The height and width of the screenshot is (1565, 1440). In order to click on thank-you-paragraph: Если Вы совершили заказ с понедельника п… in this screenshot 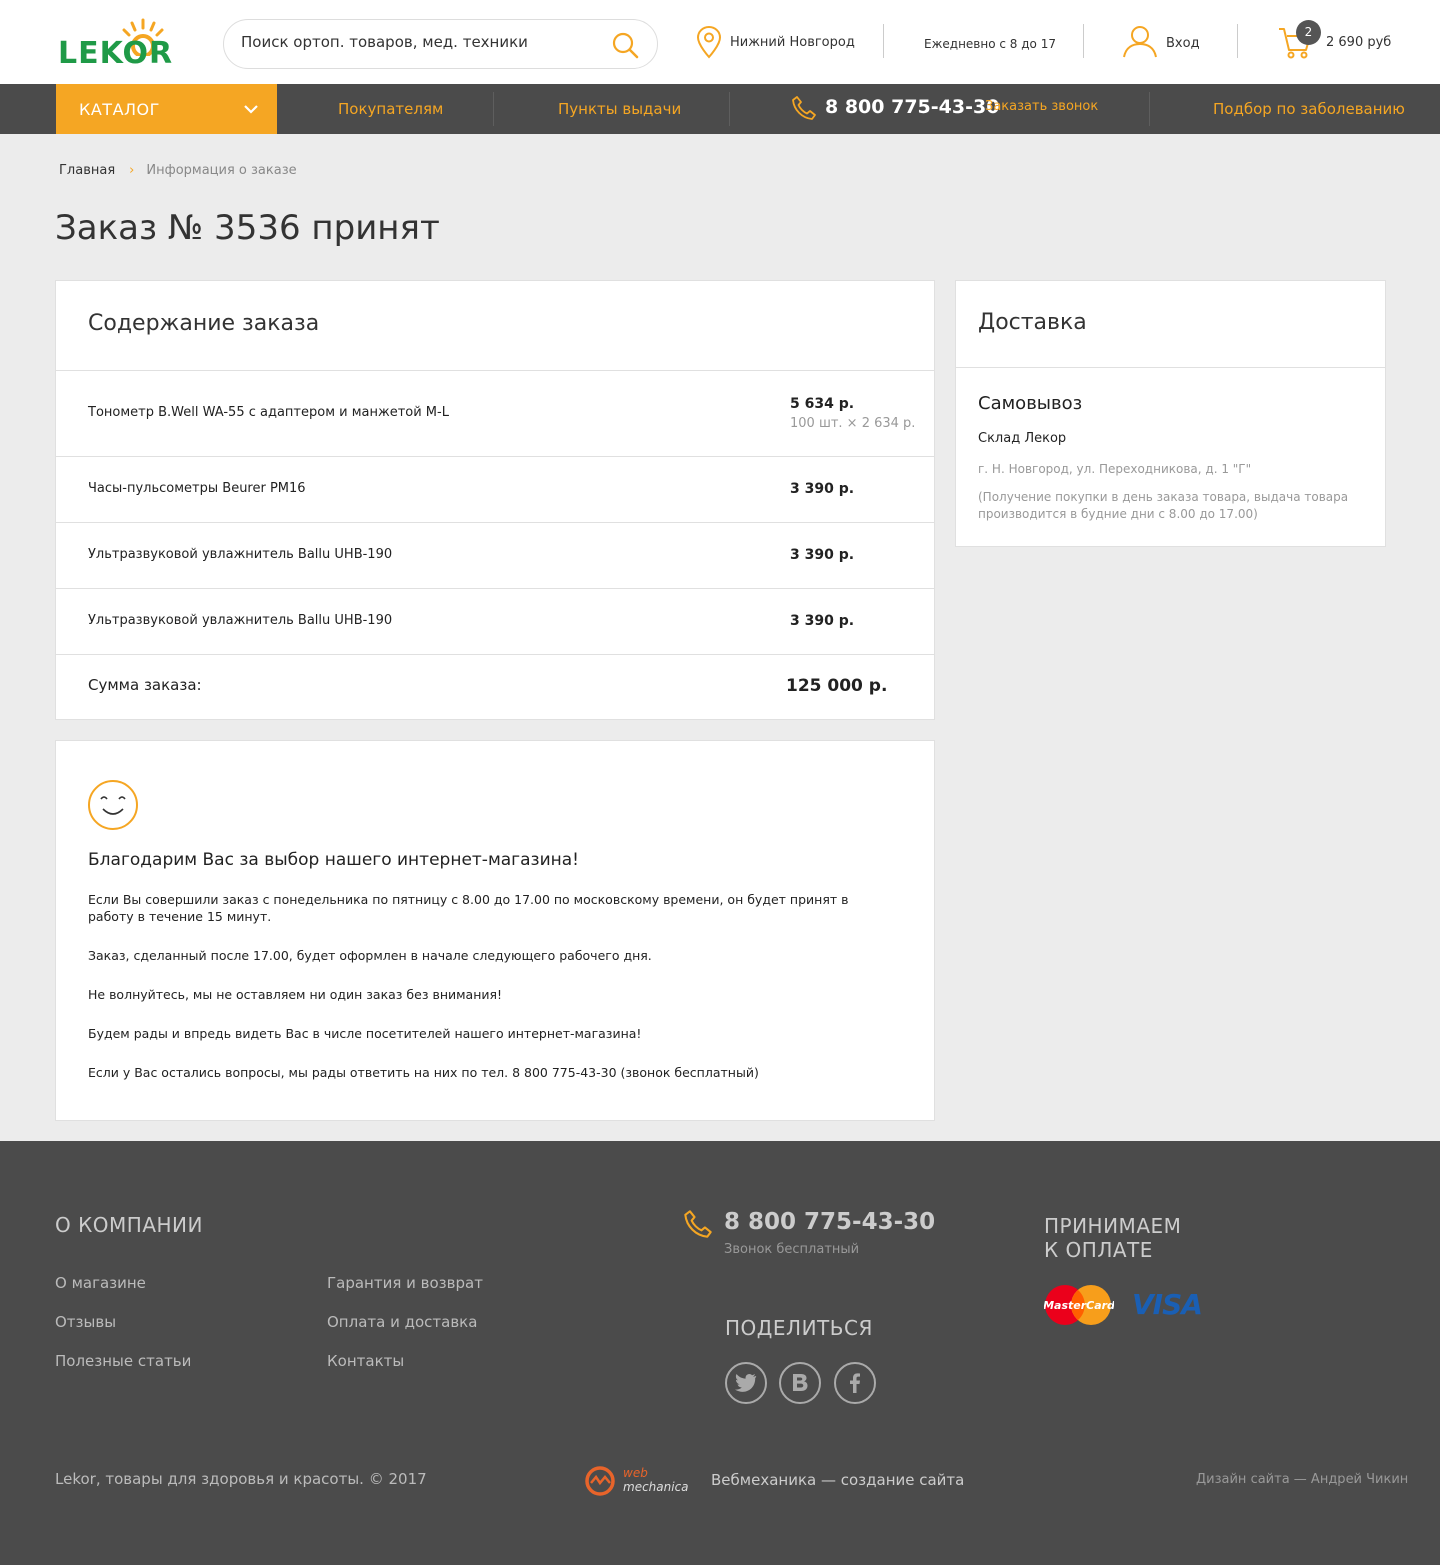, I will do `click(468, 908)`.